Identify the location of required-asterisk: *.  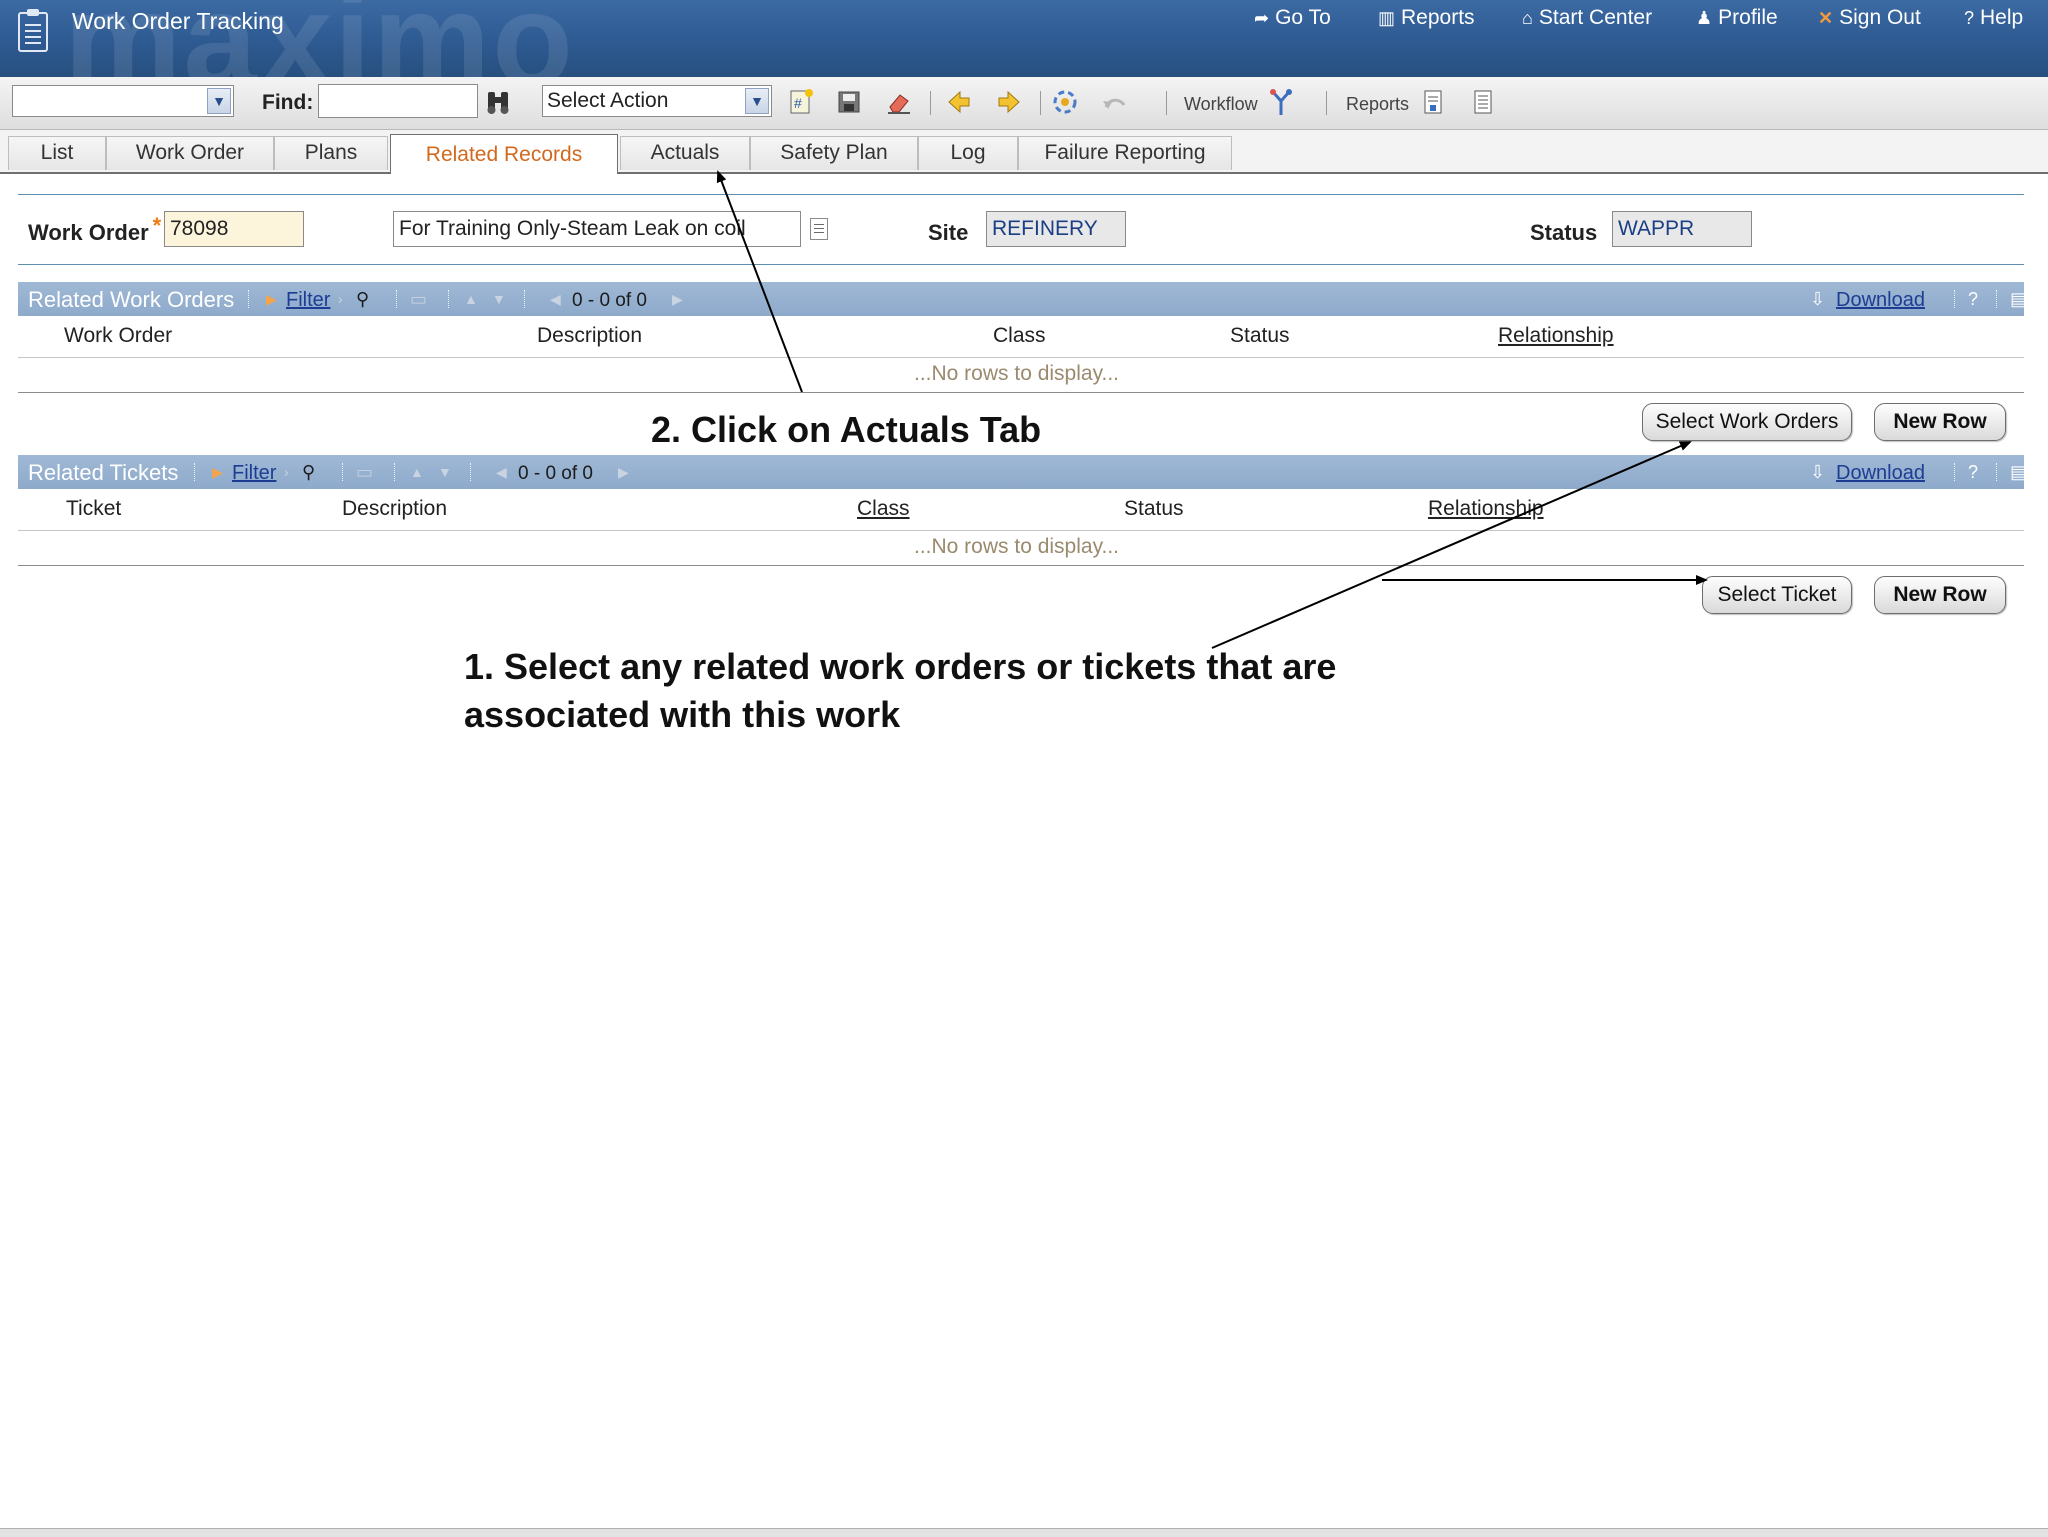
(157, 225).